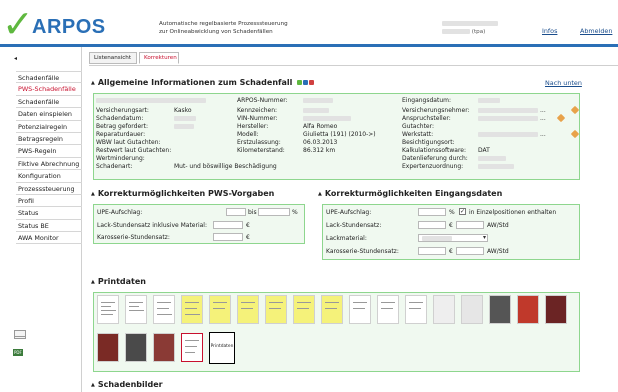 The width and height of the screenshot is (618, 392). What do you see at coordinates (354, 225) in the screenshot?
I see `eingang-lack-label: Lack-Stundensatz:` at bounding box center [354, 225].